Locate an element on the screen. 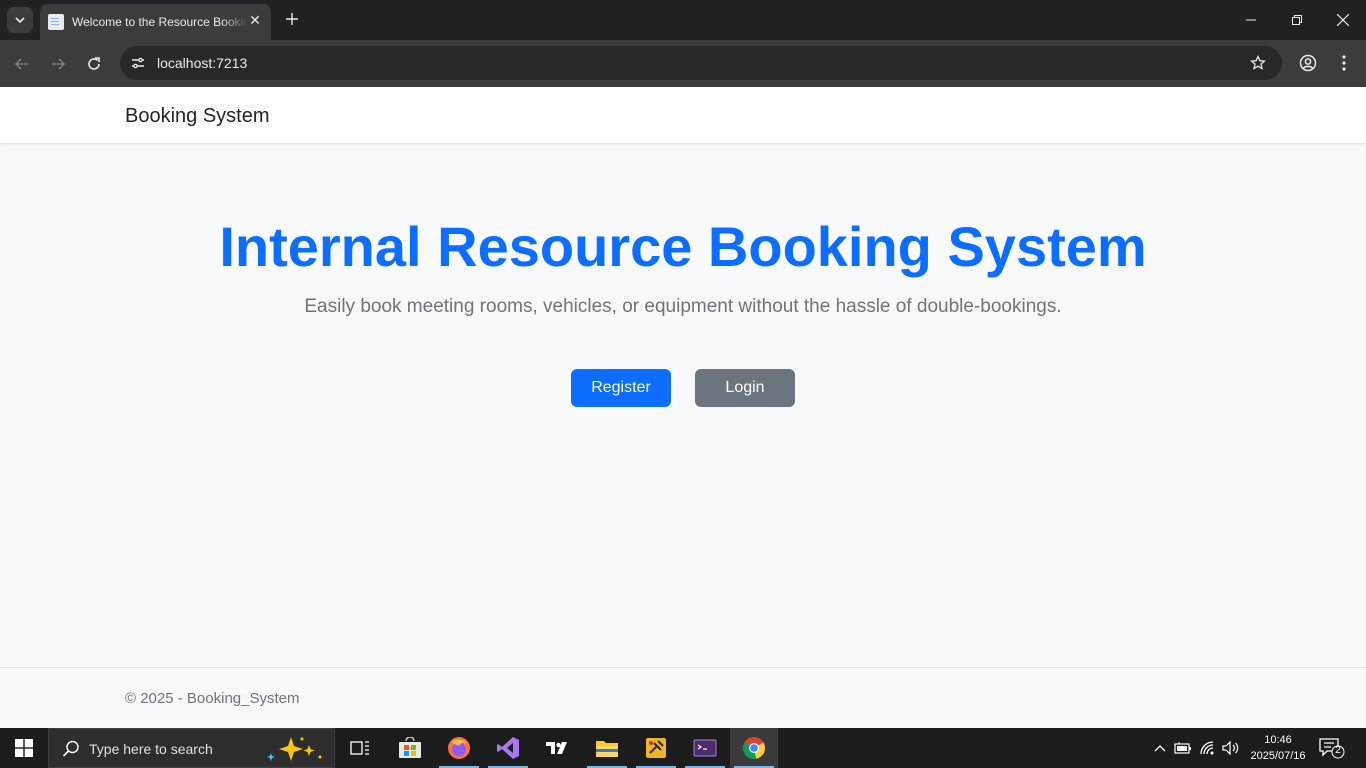 The height and width of the screenshot is (768, 1366). dev-tool-app-button is located at coordinates (656, 748).